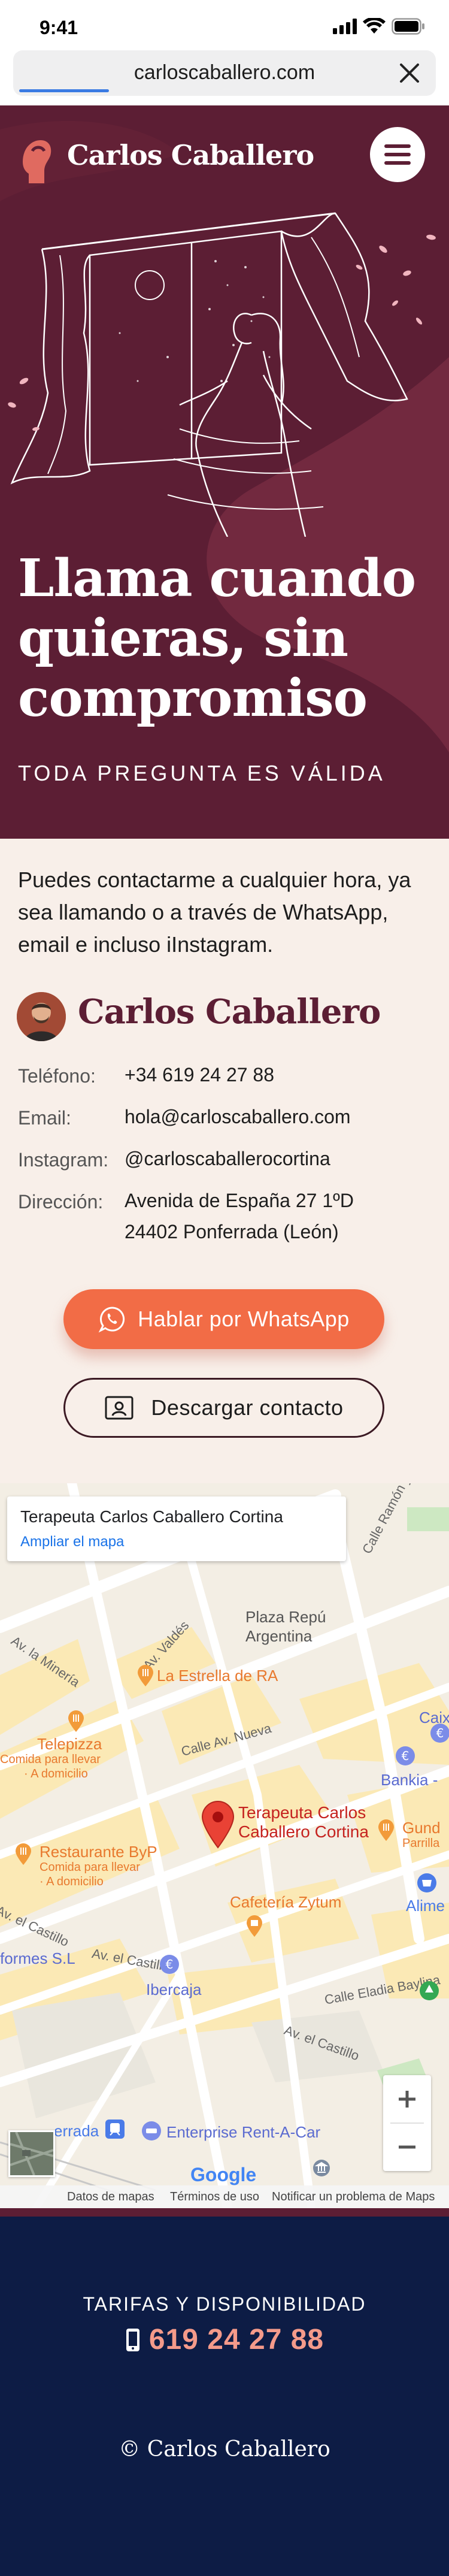  What do you see at coordinates (42, 1016) in the screenshot?
I see `avatar` at bounding box center [42, 1016].